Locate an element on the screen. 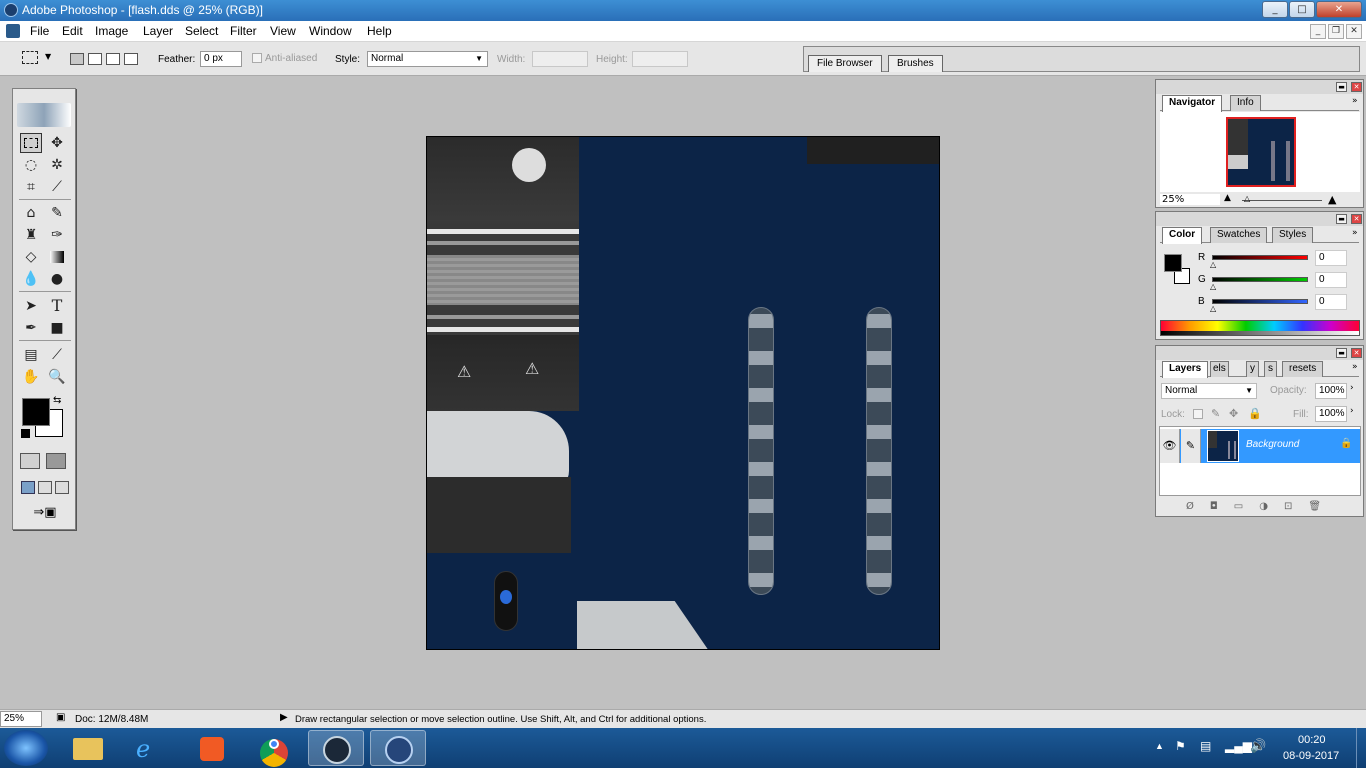 This screenshot has height=768, width=1366. doc-close-button: ✕ is located at coordinates (1354, 31).